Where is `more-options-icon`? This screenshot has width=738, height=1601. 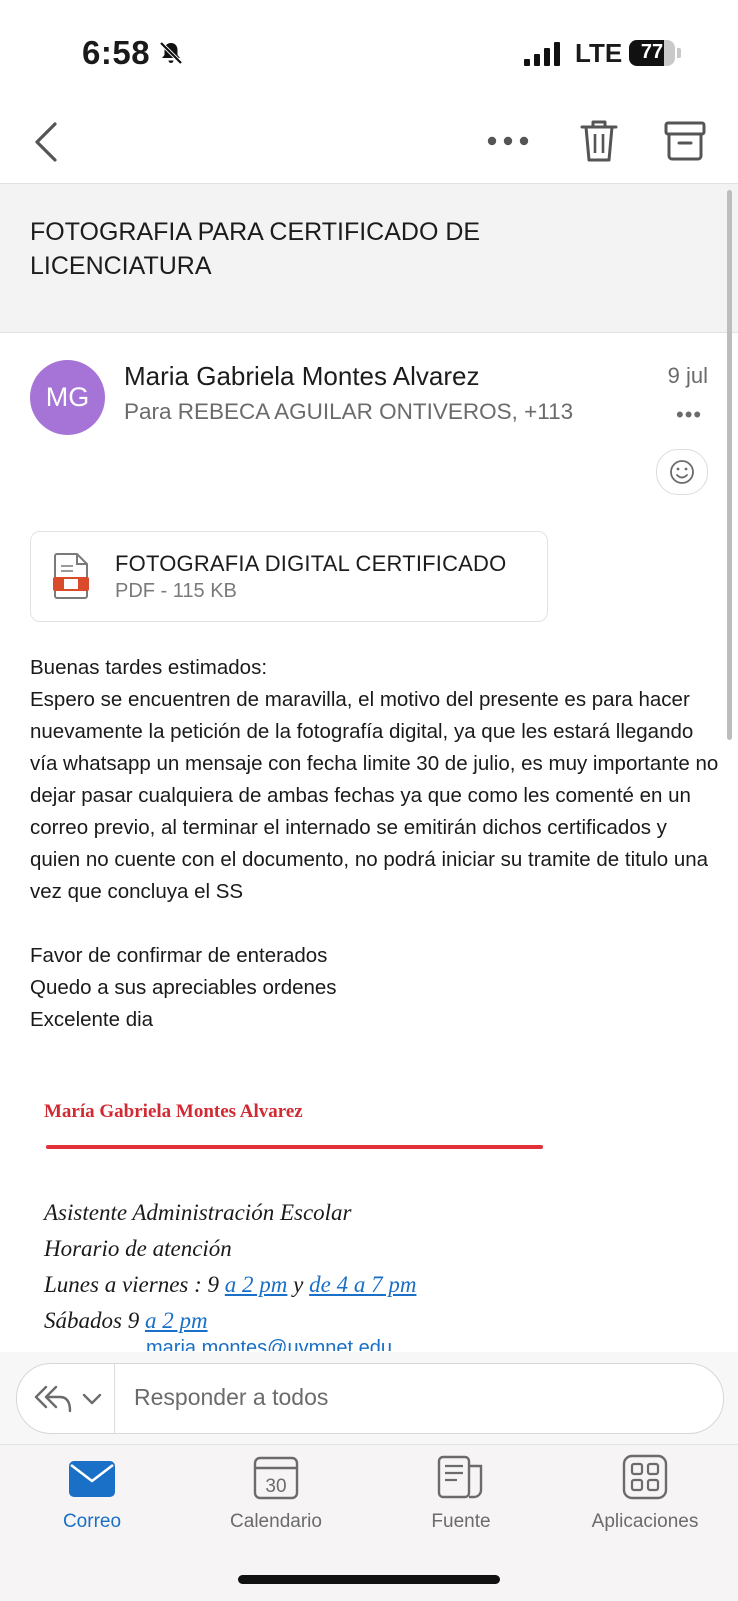 more-options-icon is located at coordinates (509, 141).